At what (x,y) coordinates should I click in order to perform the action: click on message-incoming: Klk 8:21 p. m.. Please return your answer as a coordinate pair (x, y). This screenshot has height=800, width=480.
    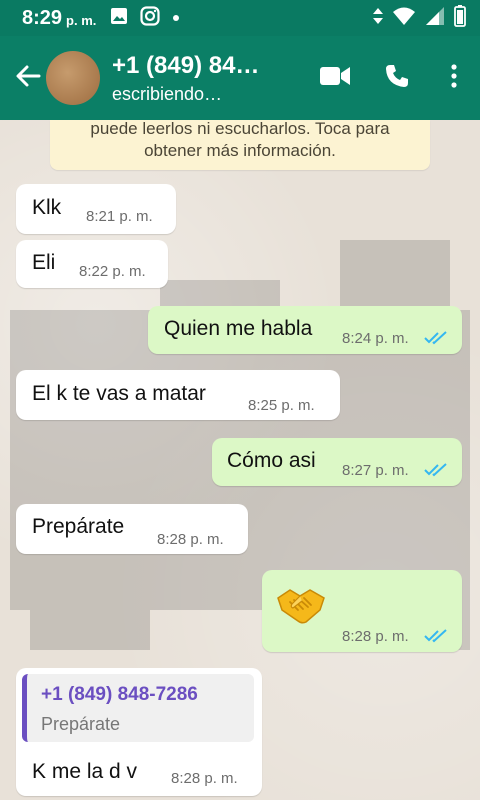
    Looking at the image, I should click on (96, 209).